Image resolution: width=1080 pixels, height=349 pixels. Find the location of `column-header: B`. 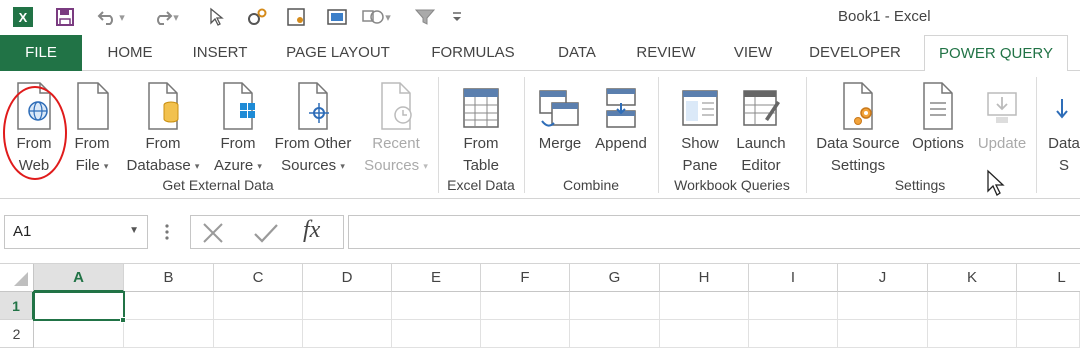

column-header: B is located at coordinates (169, 278).